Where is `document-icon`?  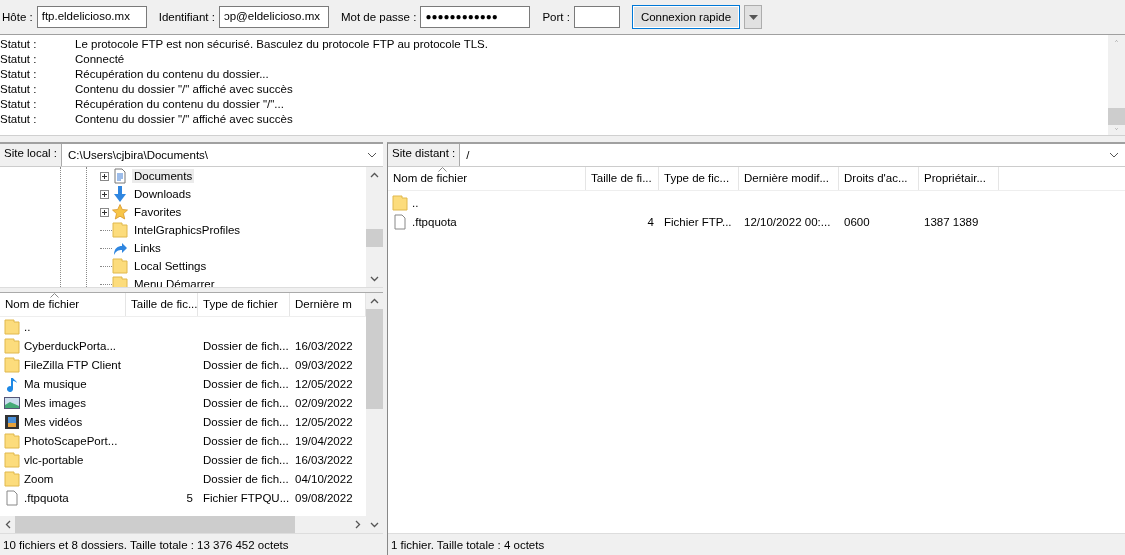
document-icon is located at coordinates (120, 176).